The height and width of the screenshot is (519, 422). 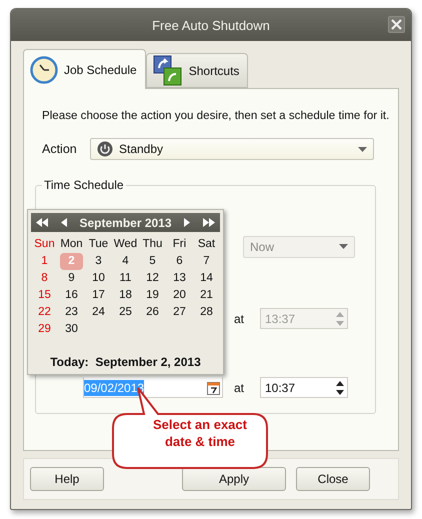 I want to click on calendar-day: 8, so click(x=44, y=278).